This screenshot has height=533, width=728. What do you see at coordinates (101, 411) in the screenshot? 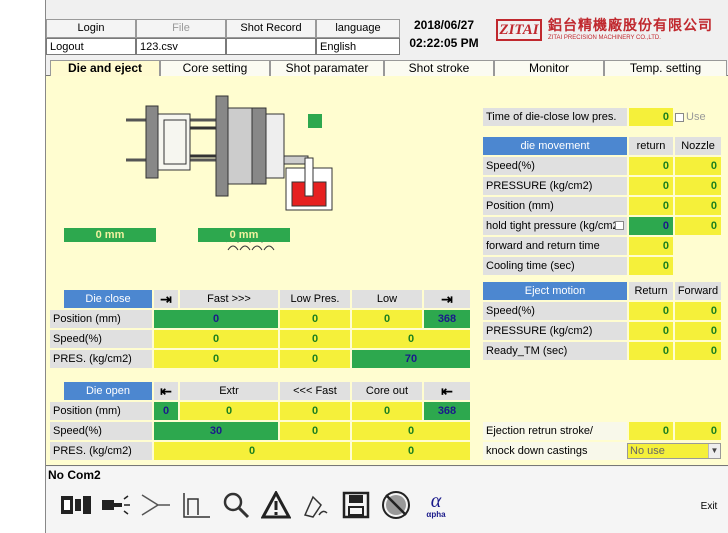
I see `die-open-position-label: Position (mm)` at bounding box center [101, 411].